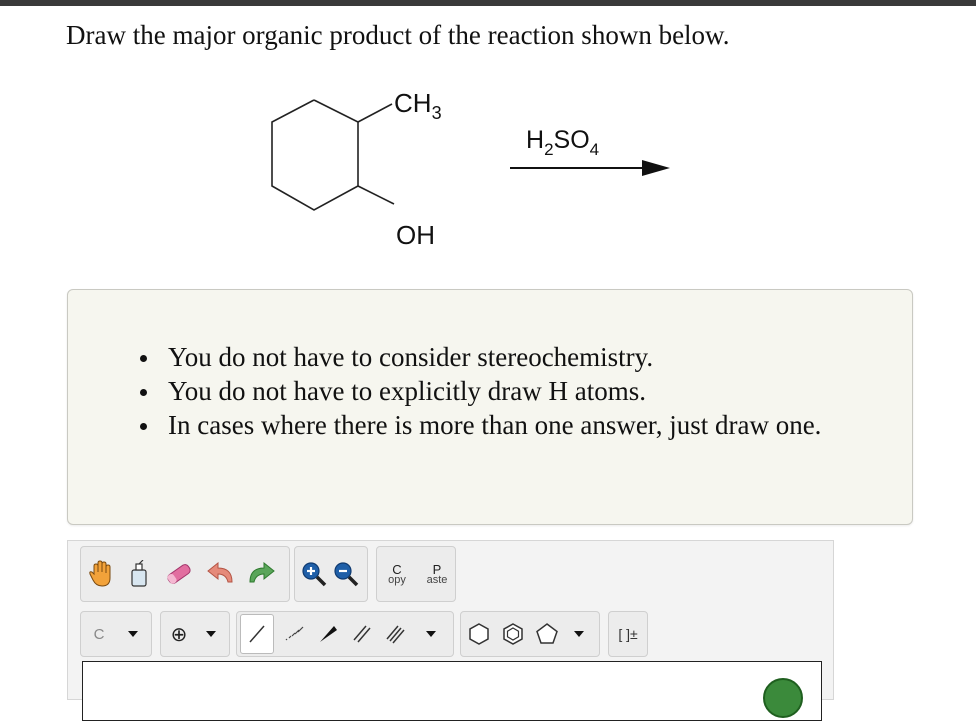  I want to click on hexagon-icon, so click(479, 634).